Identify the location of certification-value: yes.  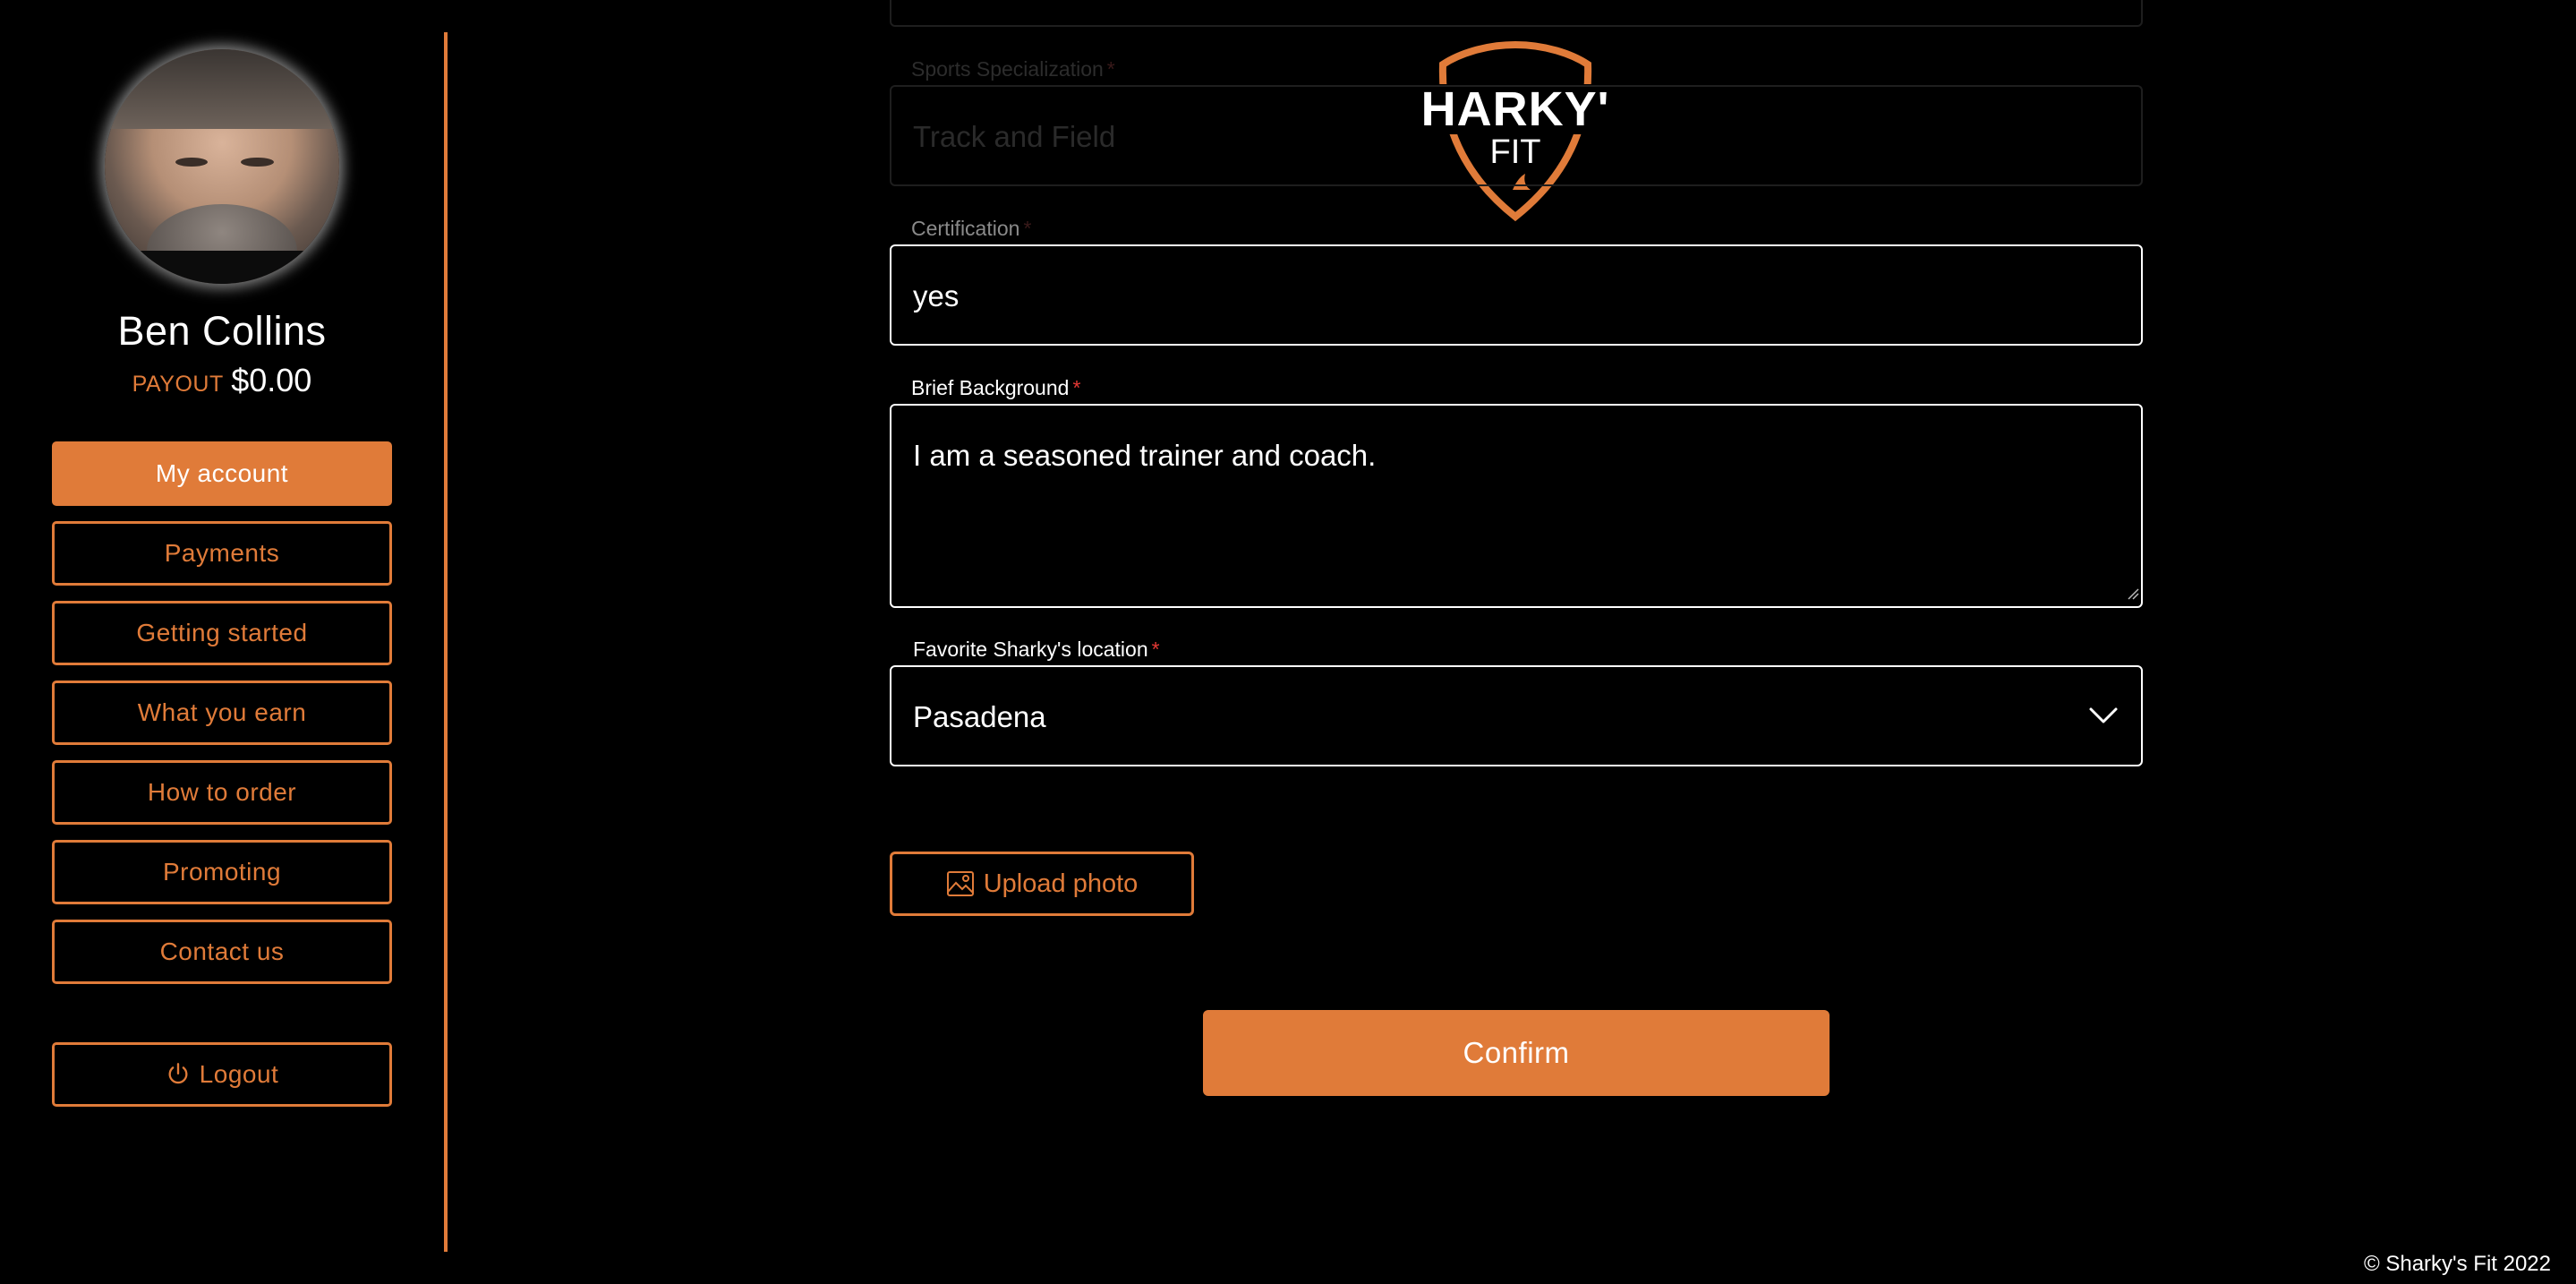
(936, 295).